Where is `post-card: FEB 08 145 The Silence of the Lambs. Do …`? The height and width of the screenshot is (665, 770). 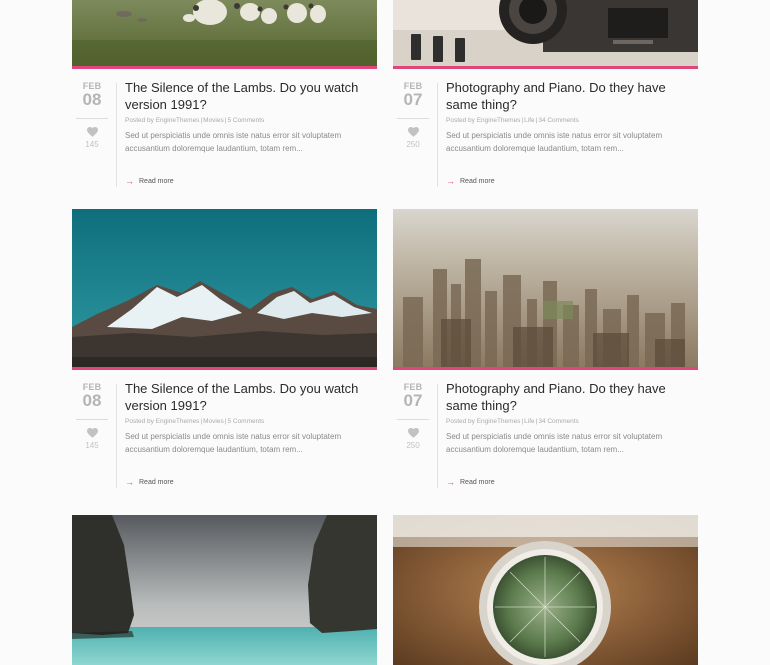 post-card: FEB 08 145 The Silence of the Lambs. Do … is located at coordinates (224, 98).